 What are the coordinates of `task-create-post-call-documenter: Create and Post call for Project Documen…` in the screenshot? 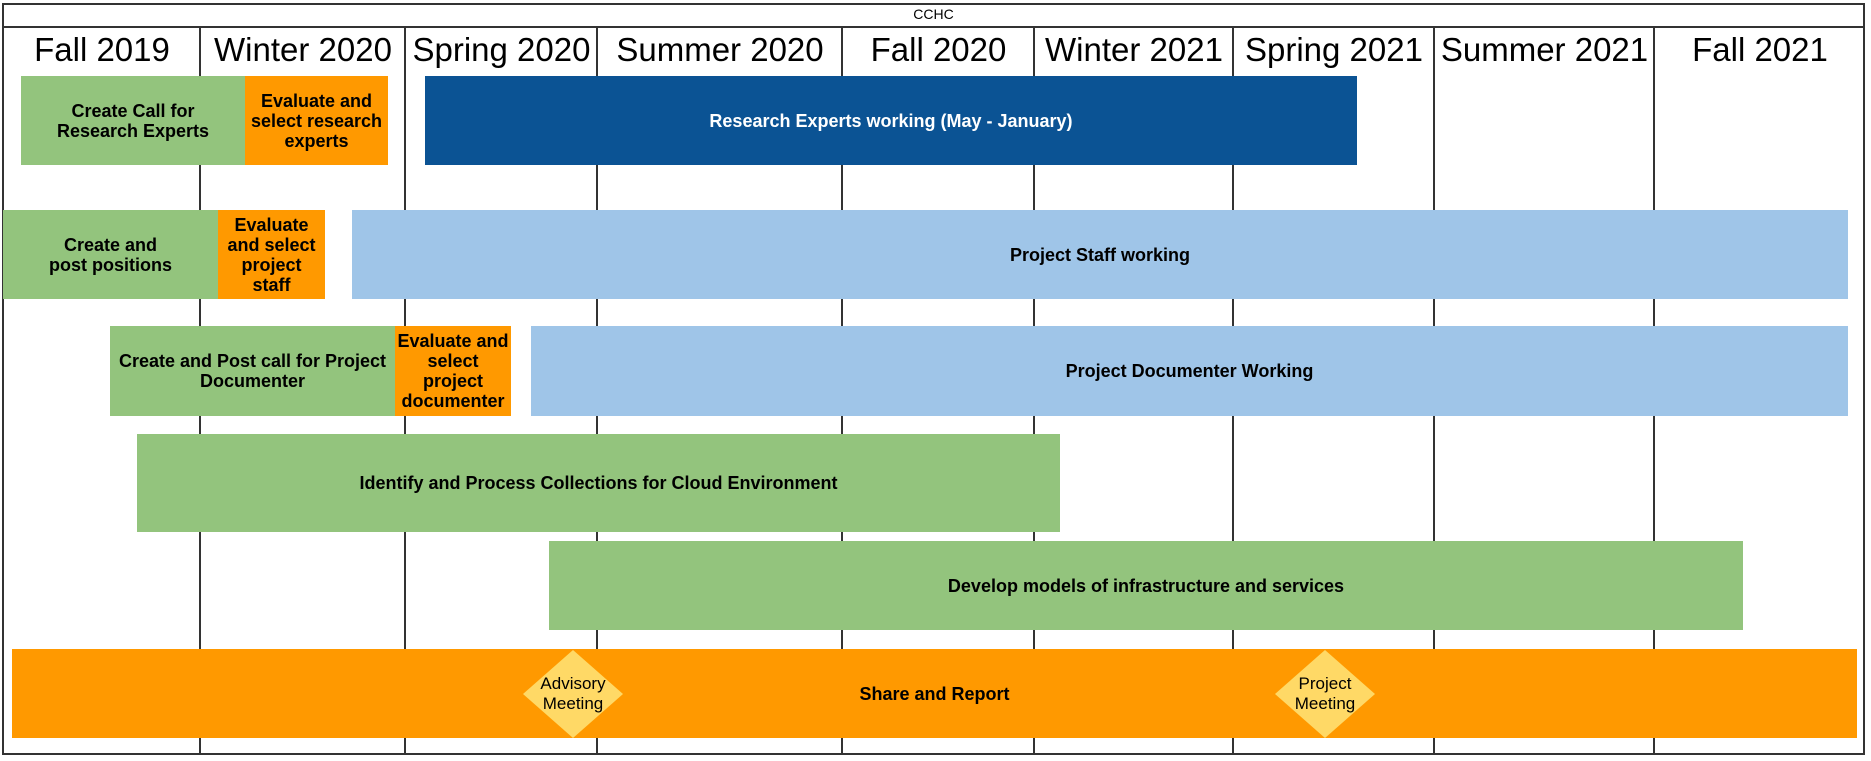 It's located at (252, 371).